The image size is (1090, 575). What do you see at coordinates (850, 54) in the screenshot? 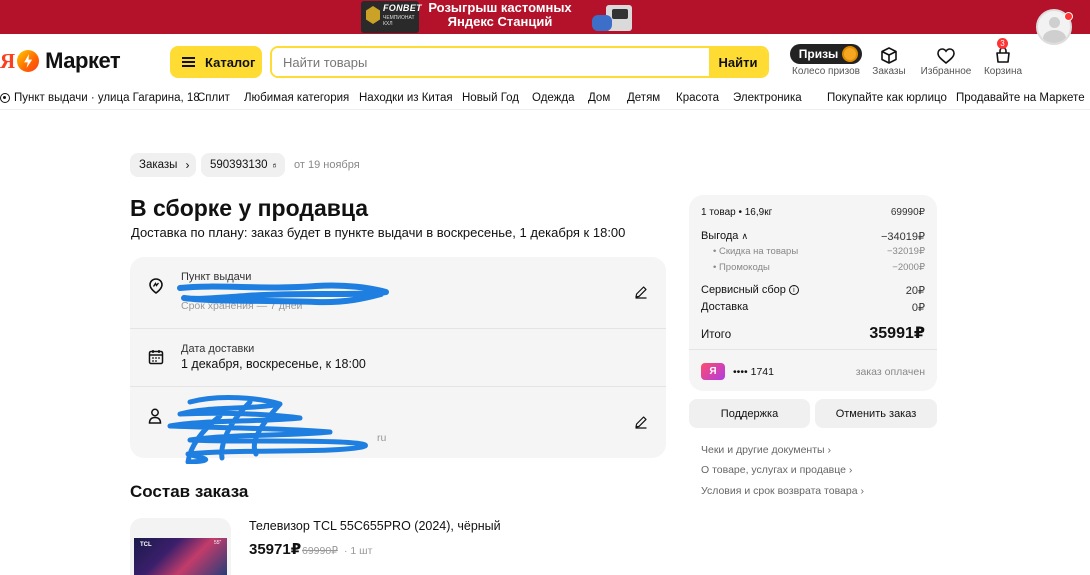
I see `prize-coin-icon` at bounding box center [850, 54].